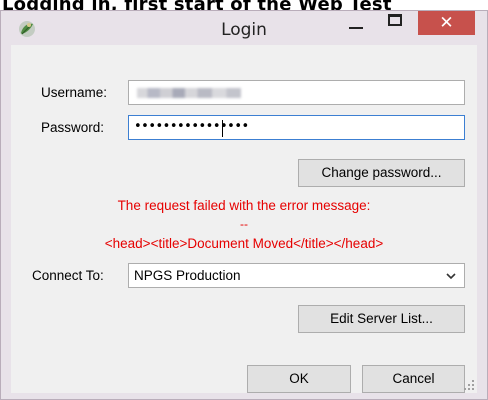  Describe the element at coordinates (296, 127) in the screenshot. I see `password-input: ••••••••••••••••` at that location.